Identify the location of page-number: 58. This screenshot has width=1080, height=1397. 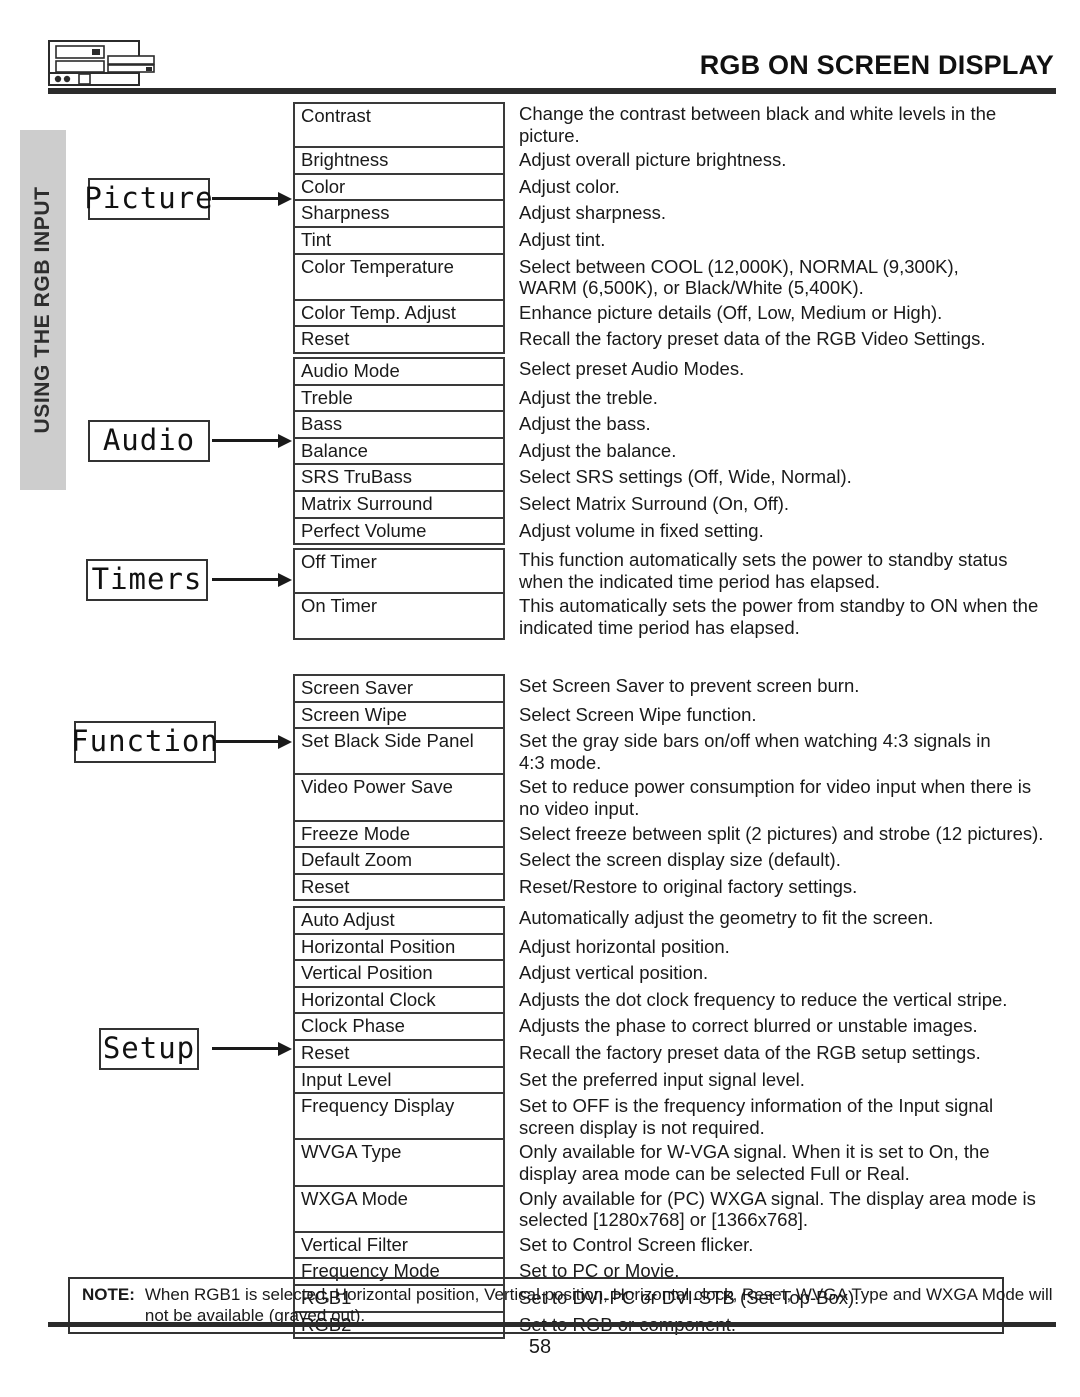
(540, 1347).